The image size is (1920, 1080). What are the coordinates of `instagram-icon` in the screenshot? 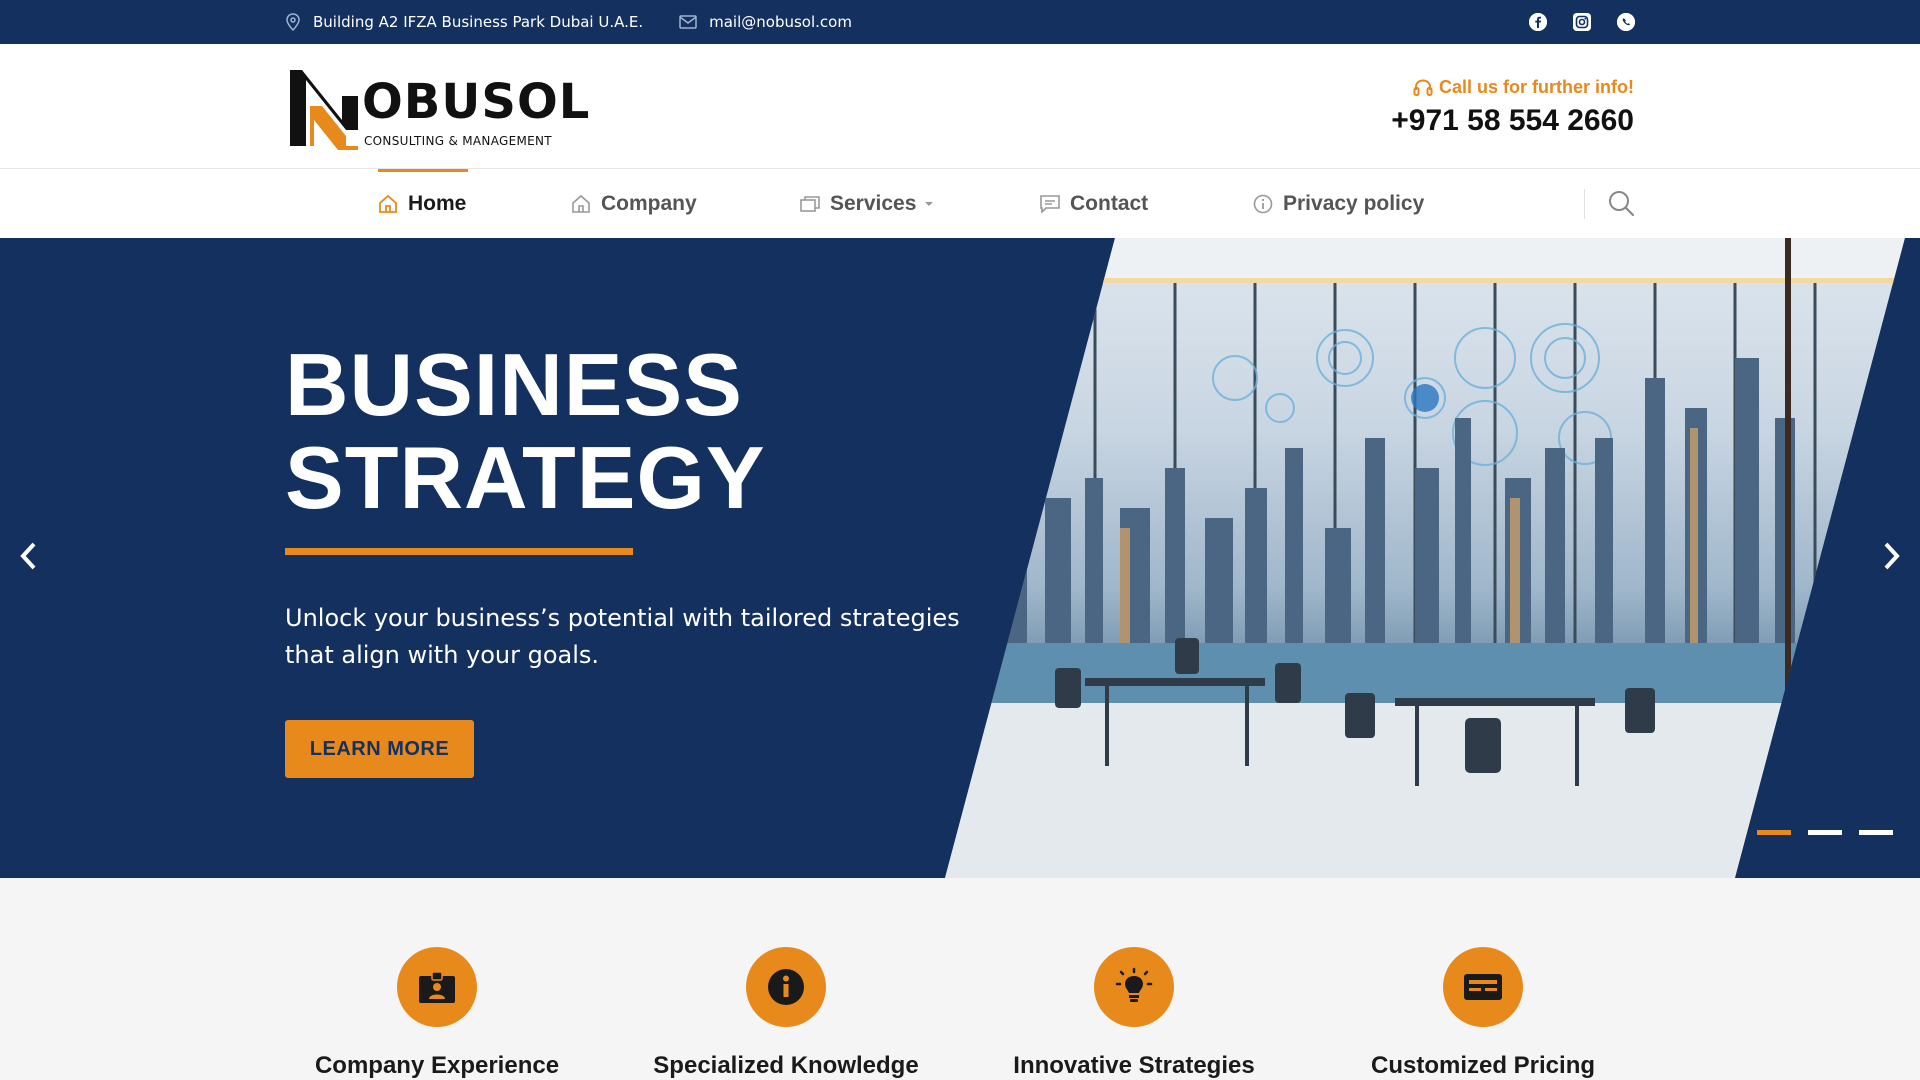 It's located at (1582, 22).